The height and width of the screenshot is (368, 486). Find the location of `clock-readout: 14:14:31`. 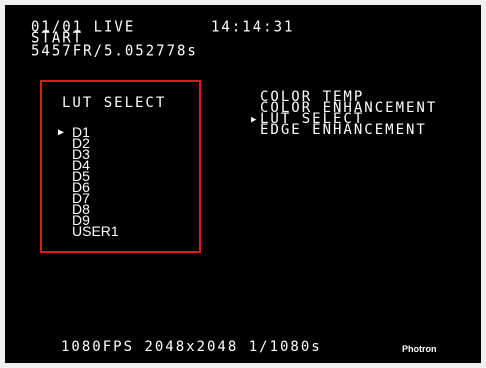

clock-readout: 14:14:31 is located at coordinates (253, 27).